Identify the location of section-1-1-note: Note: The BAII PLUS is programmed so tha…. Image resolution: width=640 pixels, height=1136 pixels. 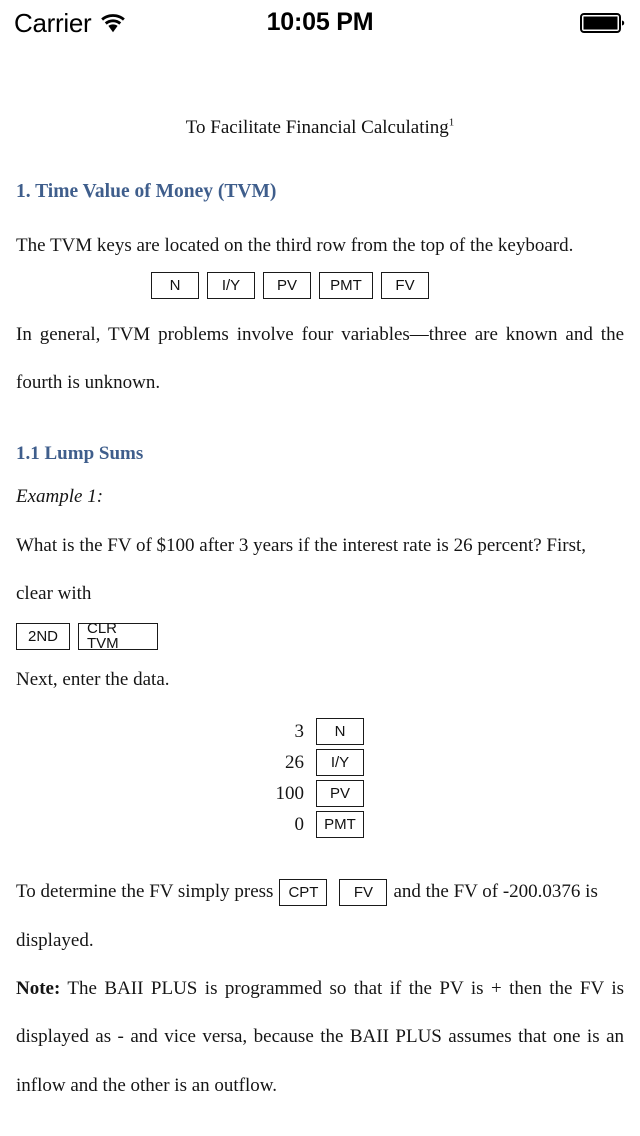
(320, 1037).